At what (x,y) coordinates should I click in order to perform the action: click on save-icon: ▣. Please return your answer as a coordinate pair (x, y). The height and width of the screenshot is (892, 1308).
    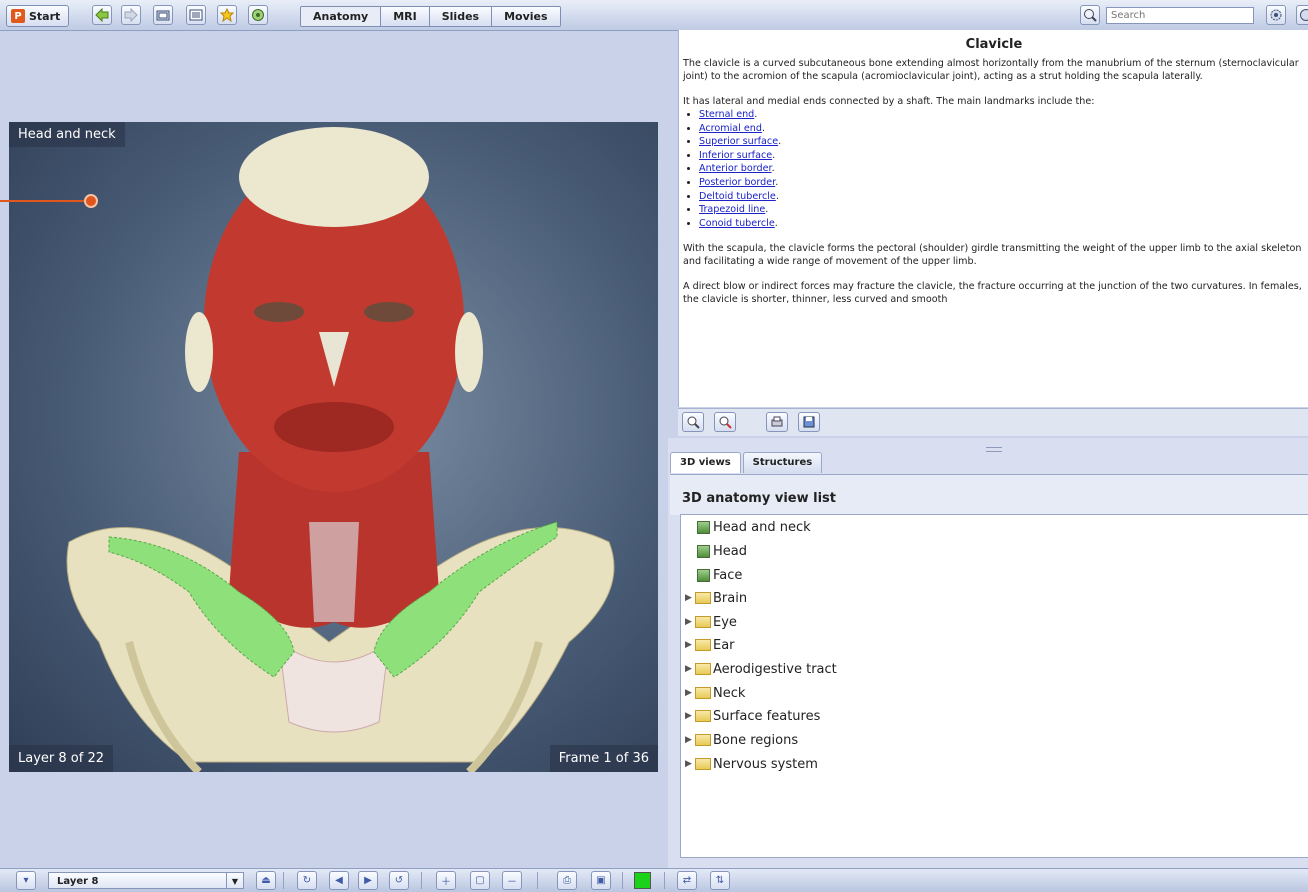
    Looking at the image, I should click on (601, 880).